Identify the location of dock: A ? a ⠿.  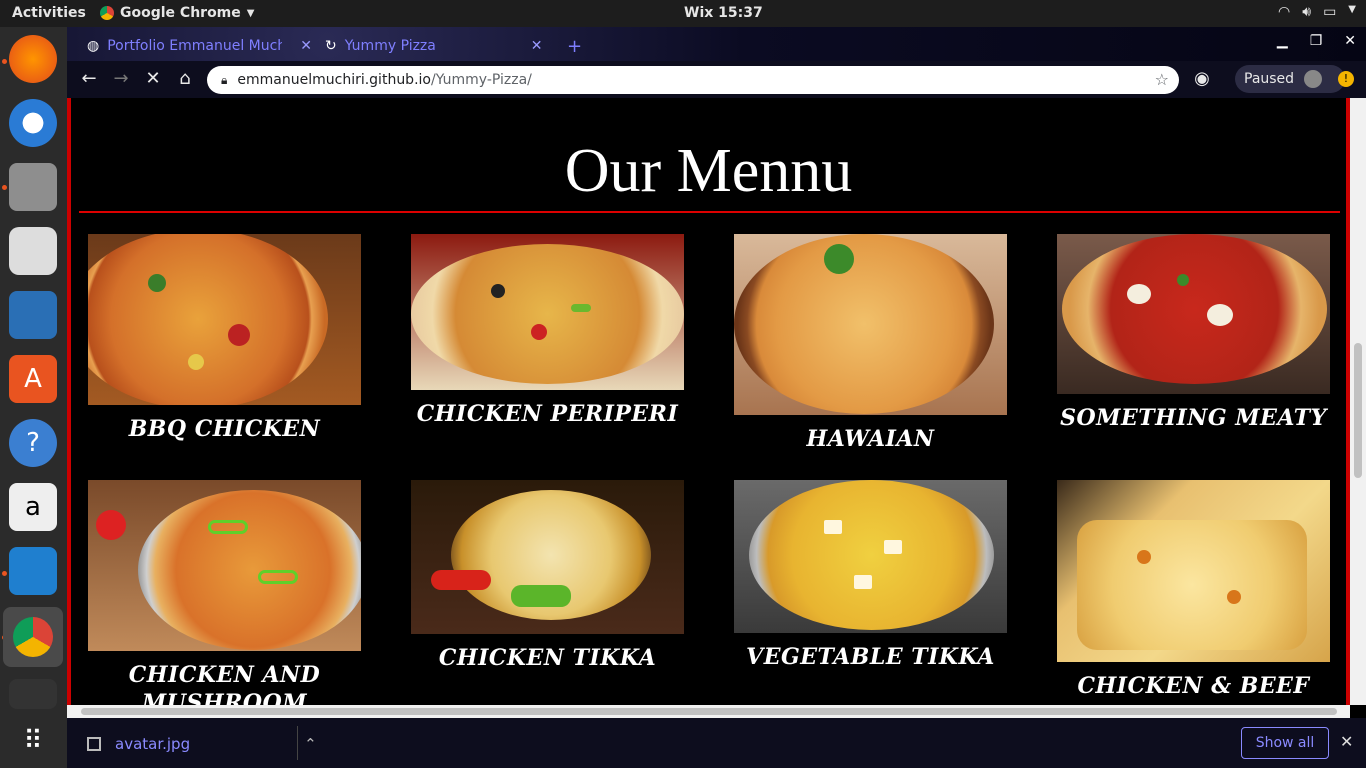
(33, 397).